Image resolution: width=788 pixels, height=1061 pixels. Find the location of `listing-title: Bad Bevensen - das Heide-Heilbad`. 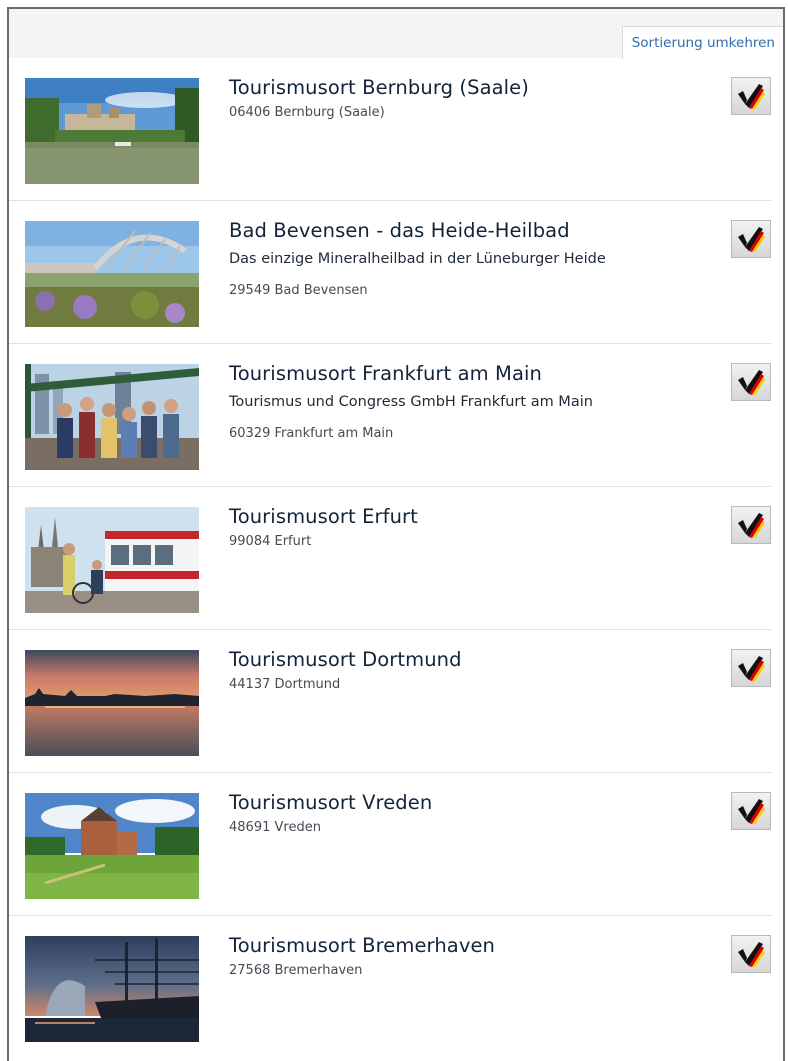

listing-title: Bad Bevensen - das Heide-Heilbad is located at coordinates (399, 230).